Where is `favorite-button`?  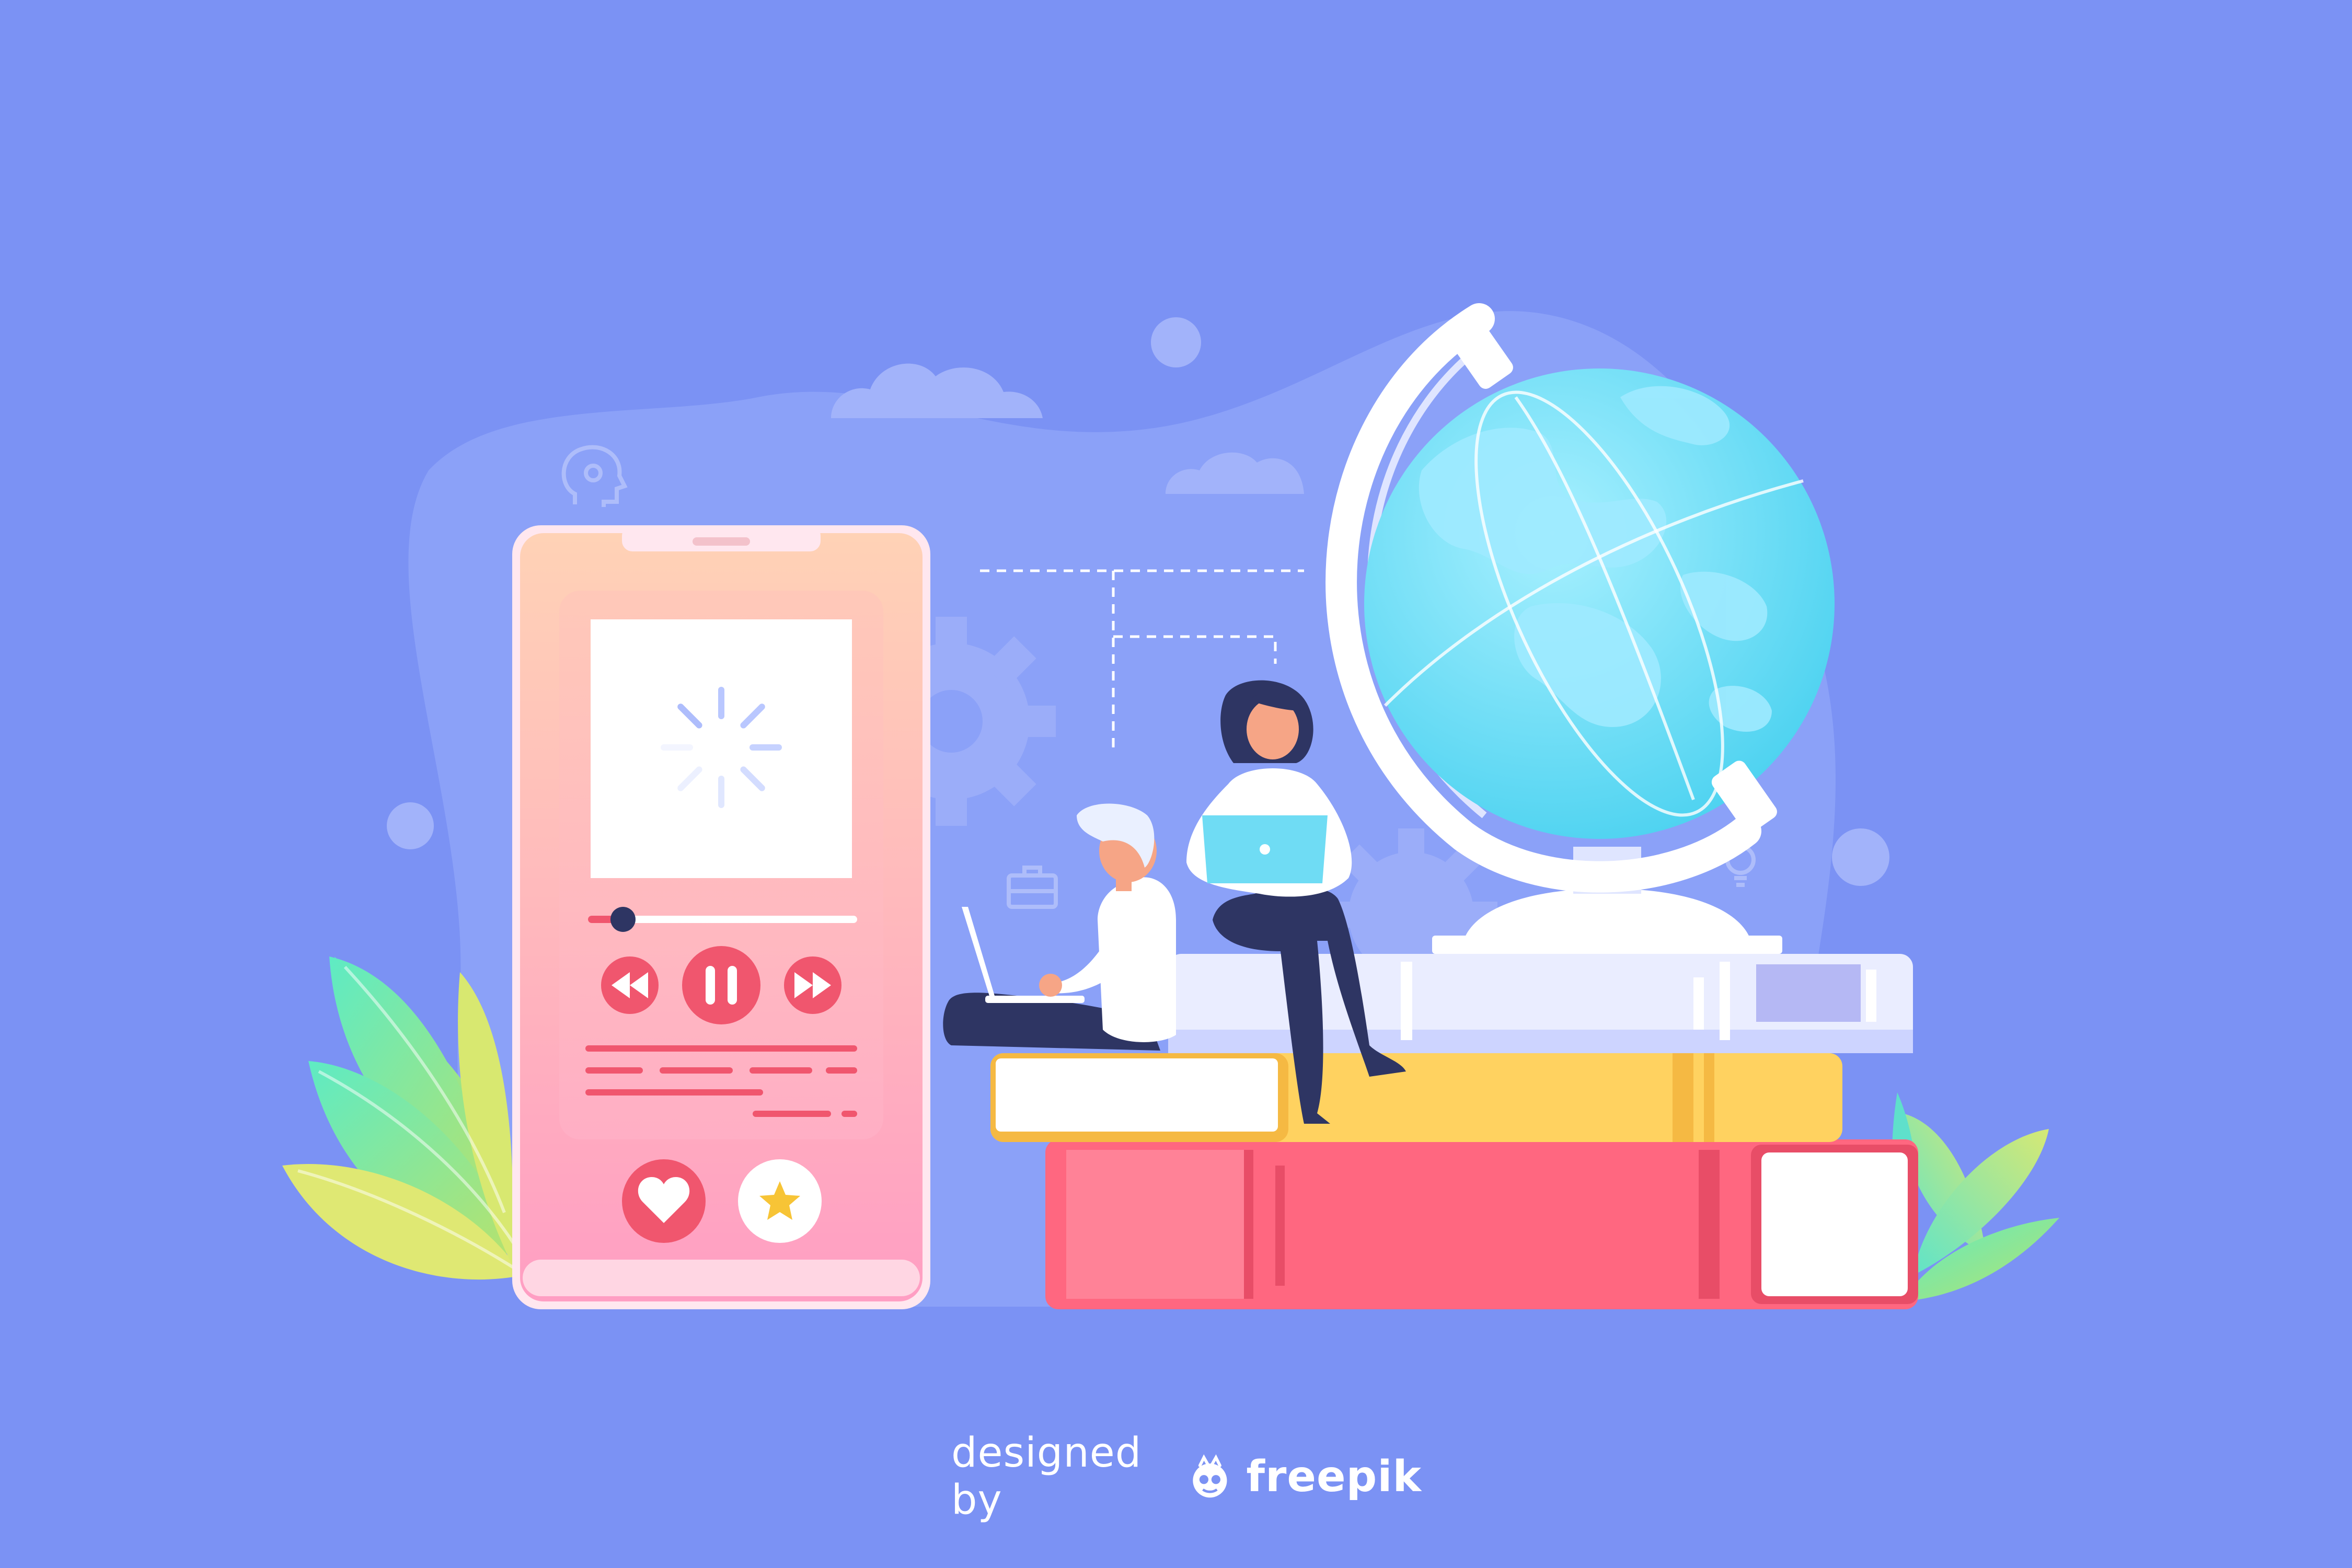
favorite-button is located at coordinates (780, 1201).